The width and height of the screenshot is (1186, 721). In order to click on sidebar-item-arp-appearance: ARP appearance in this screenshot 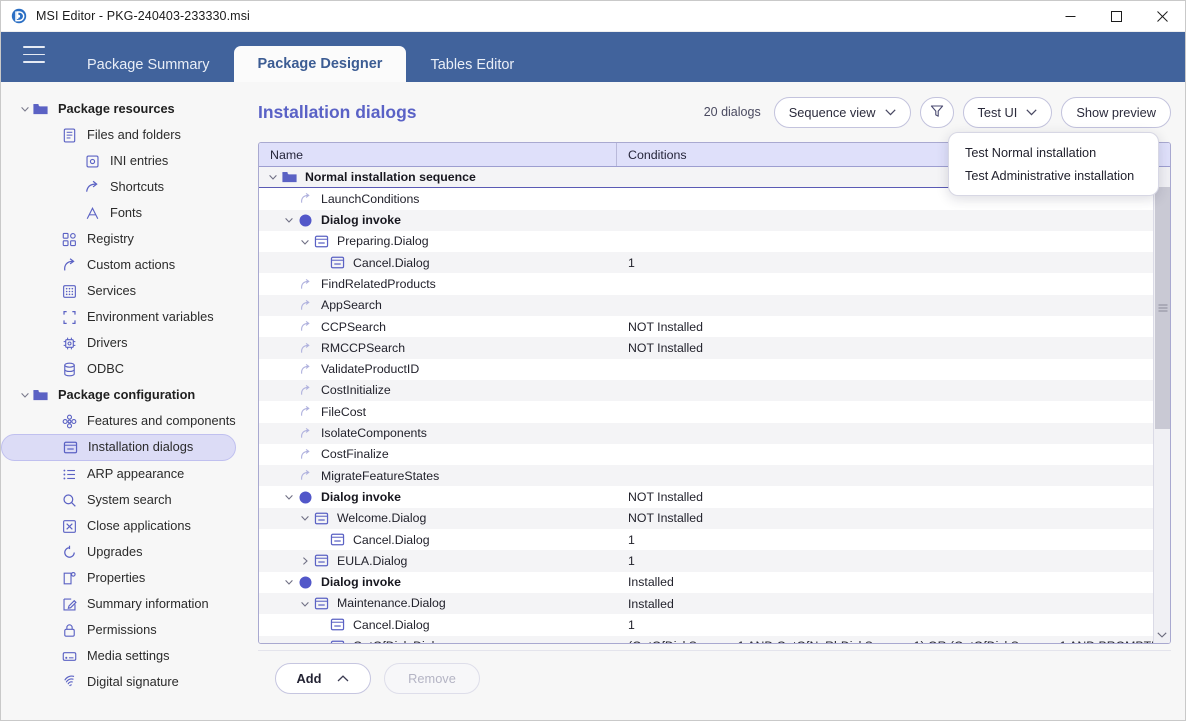, I will do `click(124, 474)`.